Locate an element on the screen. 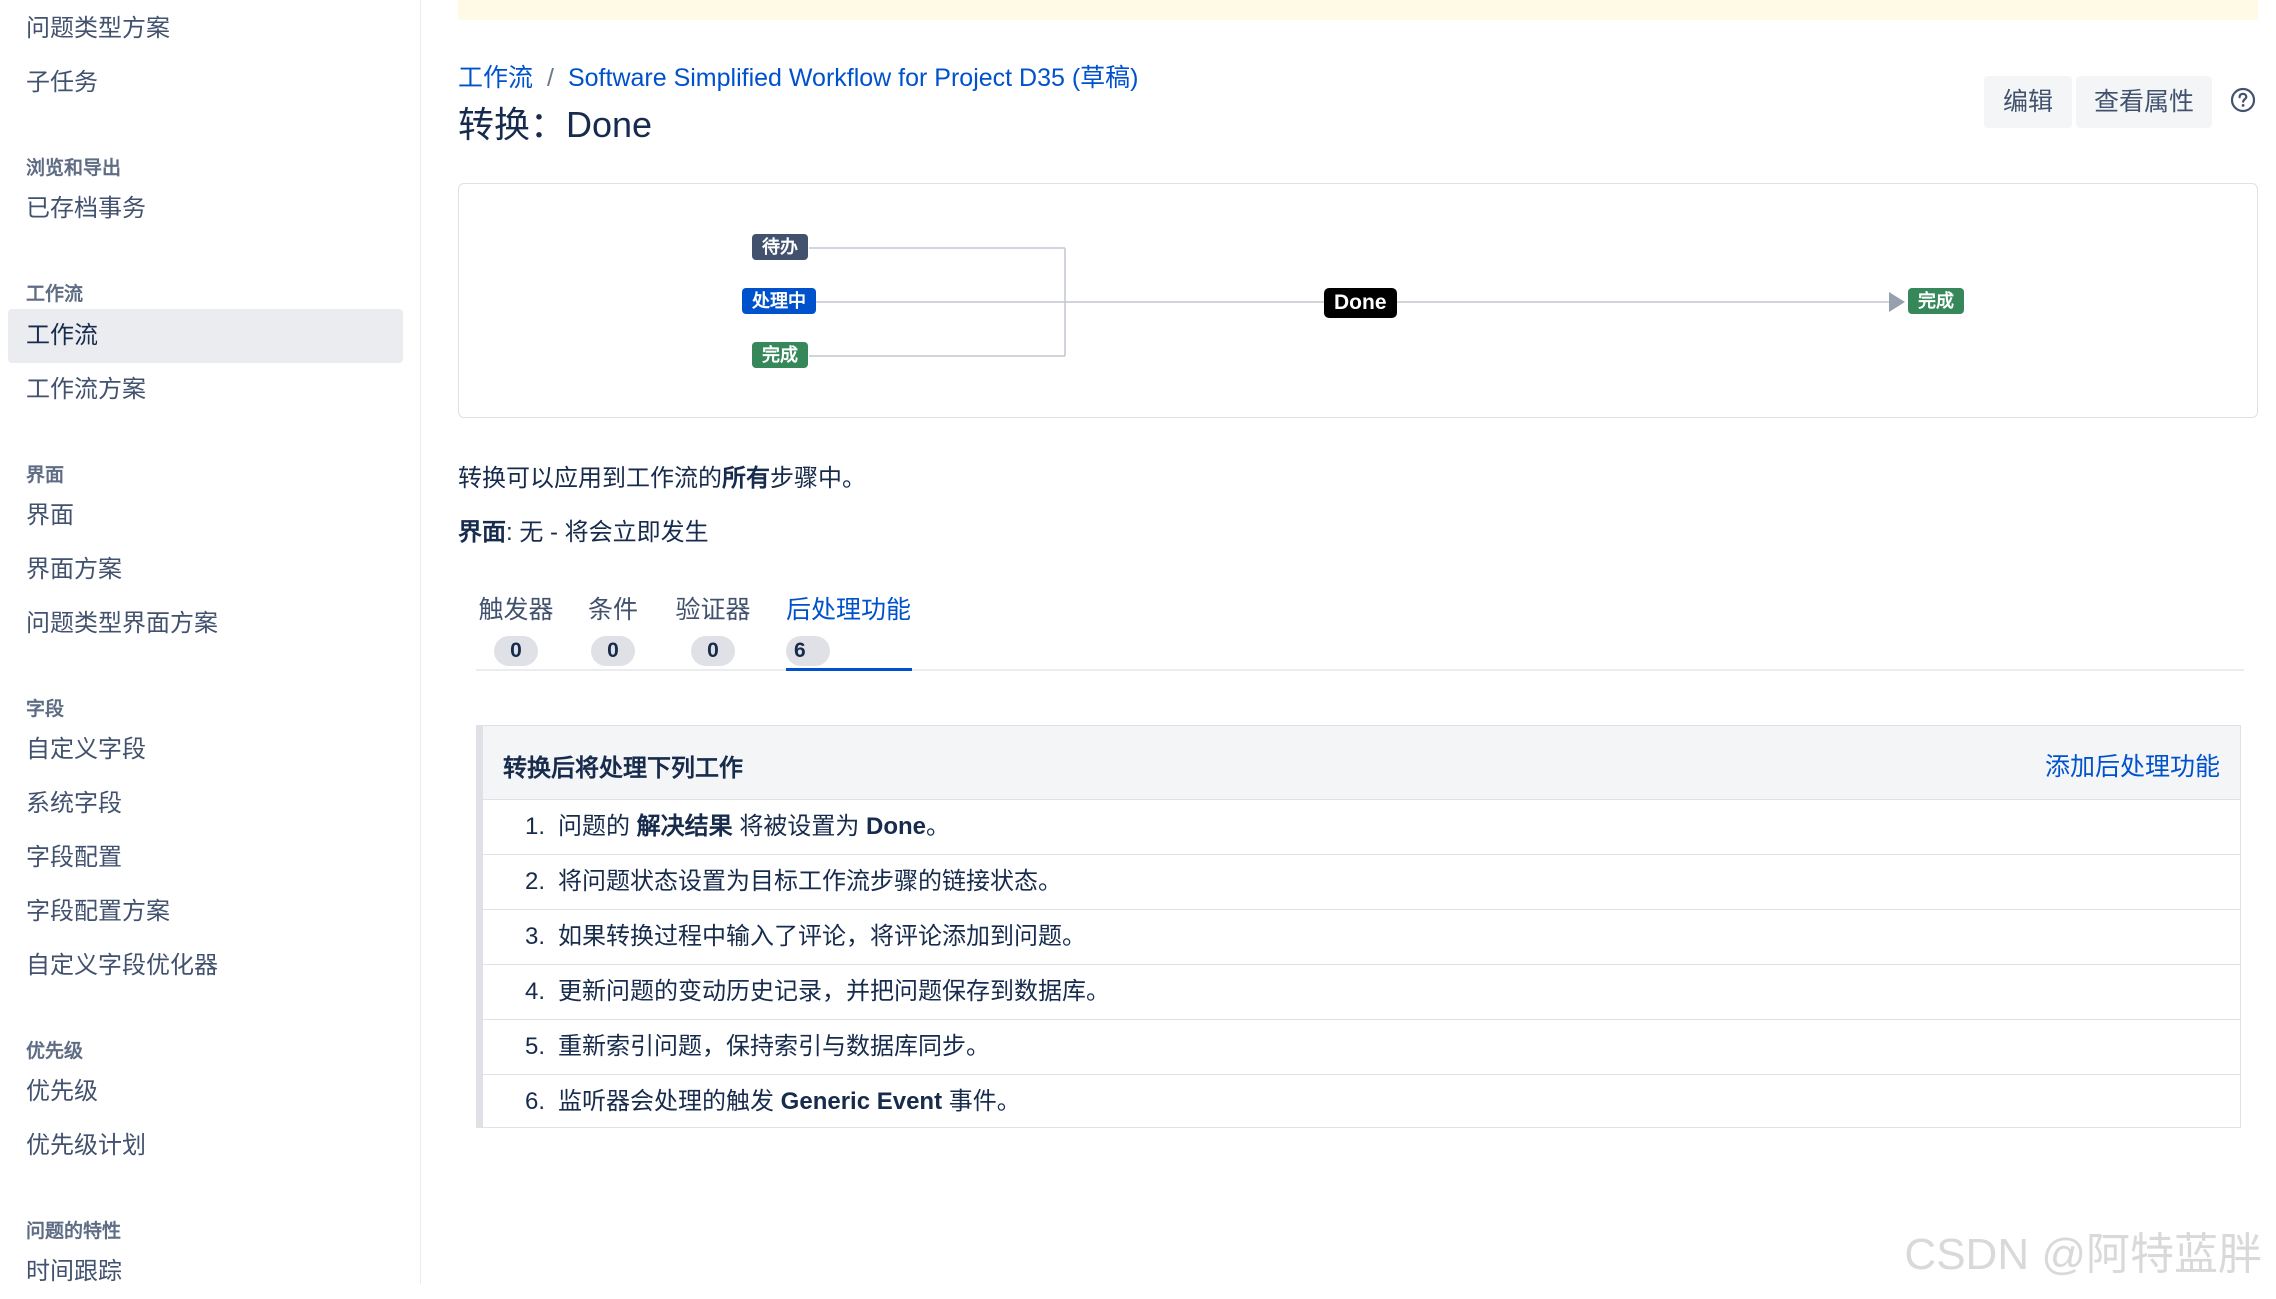 This screenshot has height=1299, width=2276. sidebar-item-custom-field-optimizer: 自定义字段优化器 is located at coordinates (205, 966).